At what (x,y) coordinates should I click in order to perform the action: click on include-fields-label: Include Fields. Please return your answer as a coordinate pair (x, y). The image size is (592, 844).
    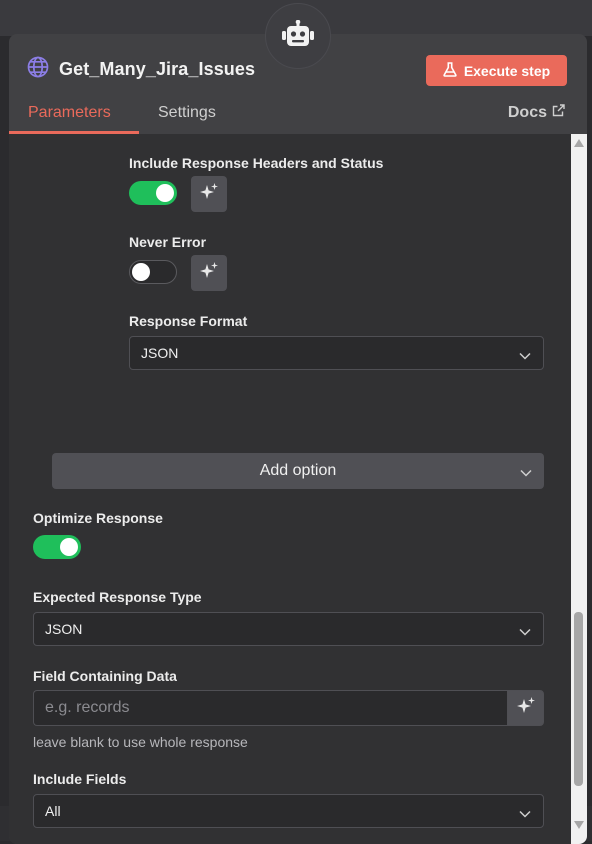
    Looking at the image, I should click on (80, 779).